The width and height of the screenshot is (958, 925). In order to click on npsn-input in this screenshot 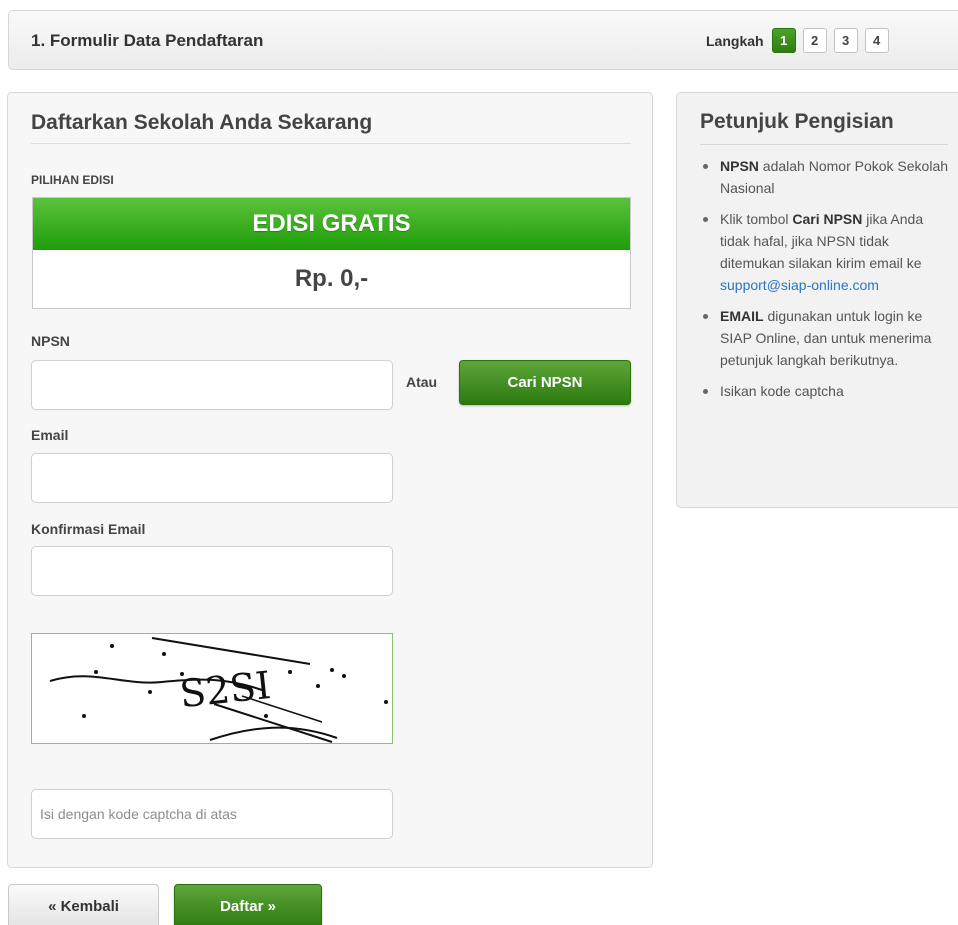, I will do `click(212, 385)`.